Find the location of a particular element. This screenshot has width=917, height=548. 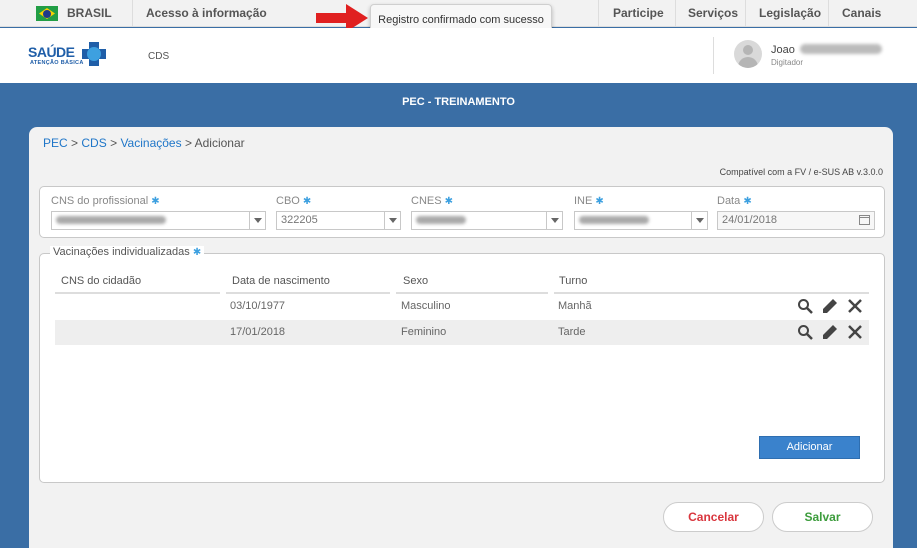

vacinacoes-legend: Vacinações individualizadas ✱ is located at coordinates (127, 252).